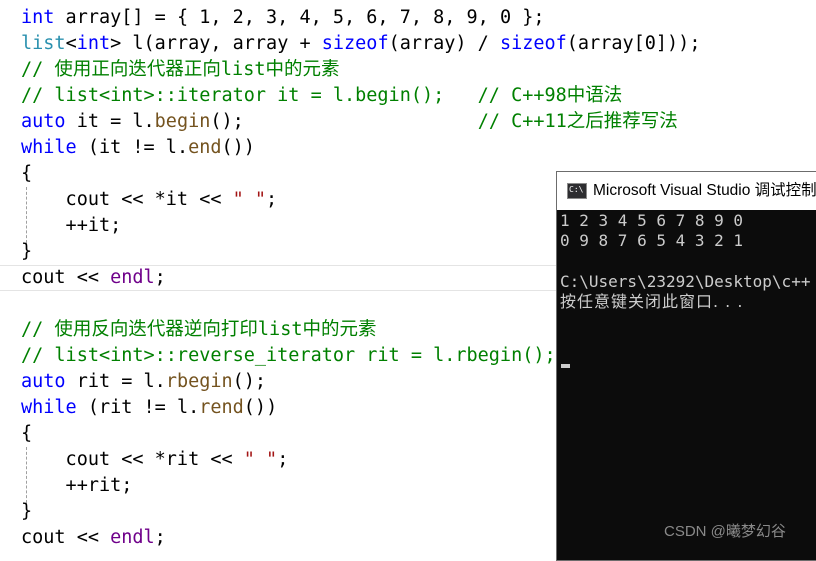 The height and width of the screenshot is (561, 816). Describe the element at coordinates (199, 381) in the screenshot. I see `code-token: rbegin` at that location.